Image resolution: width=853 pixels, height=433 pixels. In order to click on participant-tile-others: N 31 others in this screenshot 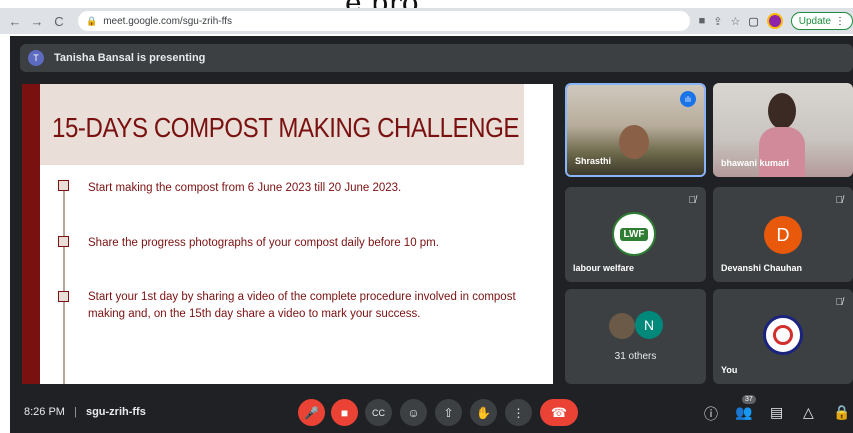, I will do `click(635, 336)`.